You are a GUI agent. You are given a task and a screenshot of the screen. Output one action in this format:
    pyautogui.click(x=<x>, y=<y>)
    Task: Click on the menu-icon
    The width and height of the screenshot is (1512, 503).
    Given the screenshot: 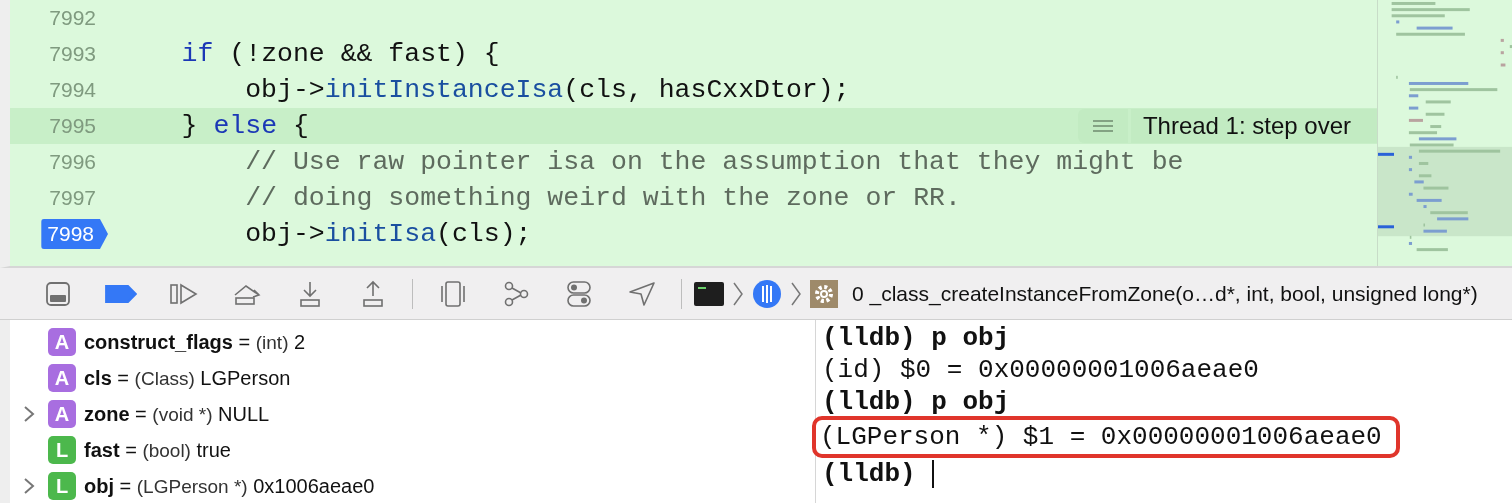 What is the action you would take?
    pyautogui.click(x=1102, y=126)
    